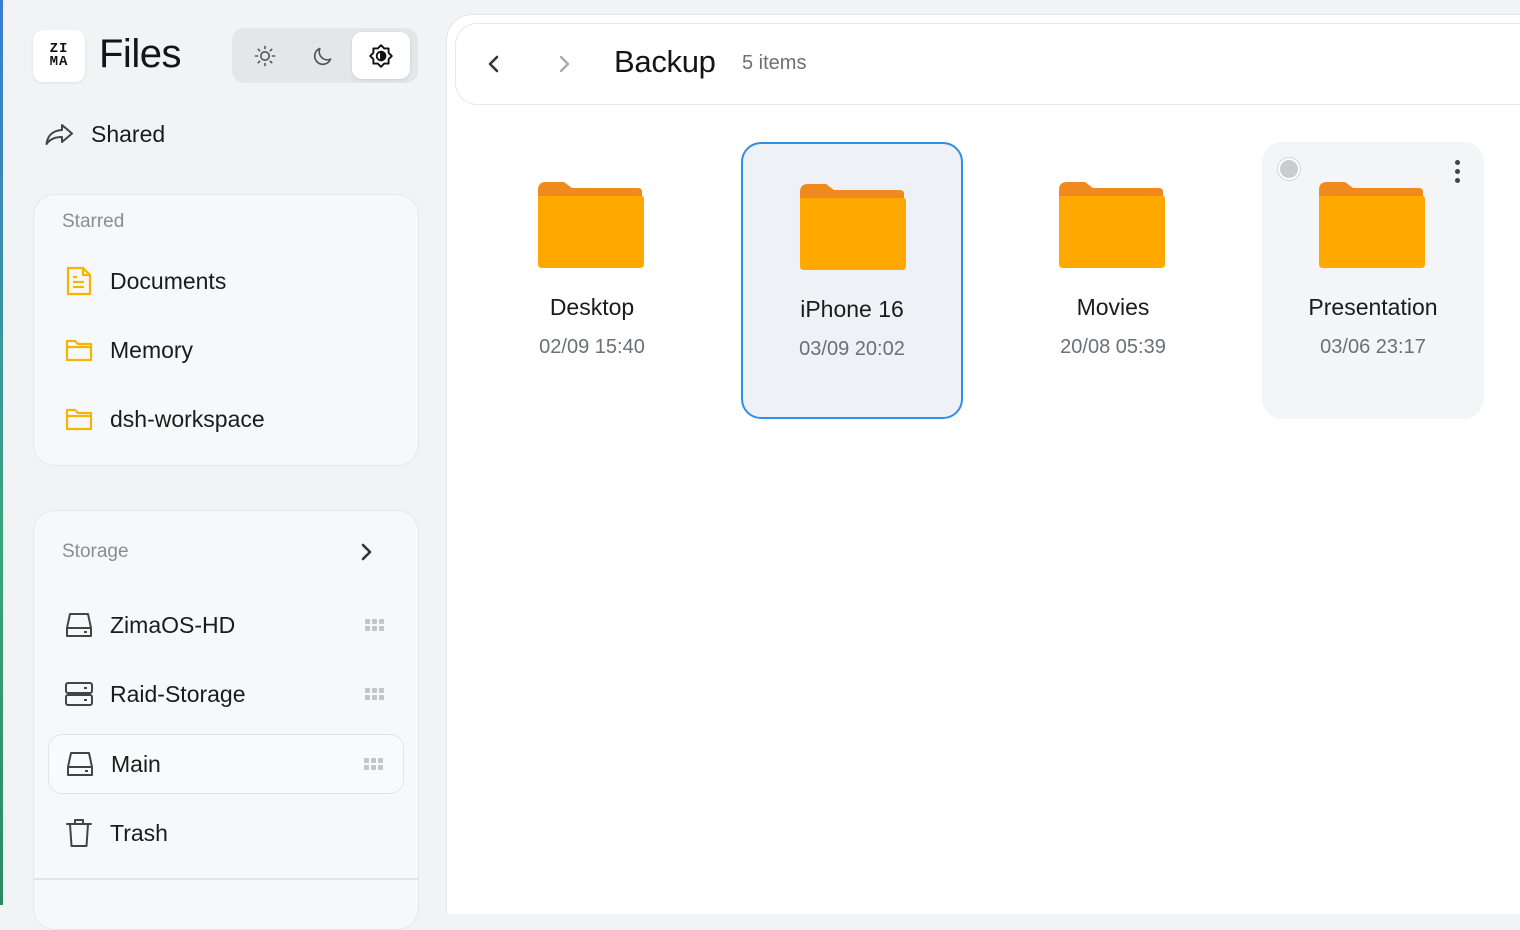 The height and width of the screenshot is (930, 1520). Describe the element at coordinates (852, 280) in the screenshot. I see `file-tile-iphone-16: iPhone 16 03/09 20:02` at that location.